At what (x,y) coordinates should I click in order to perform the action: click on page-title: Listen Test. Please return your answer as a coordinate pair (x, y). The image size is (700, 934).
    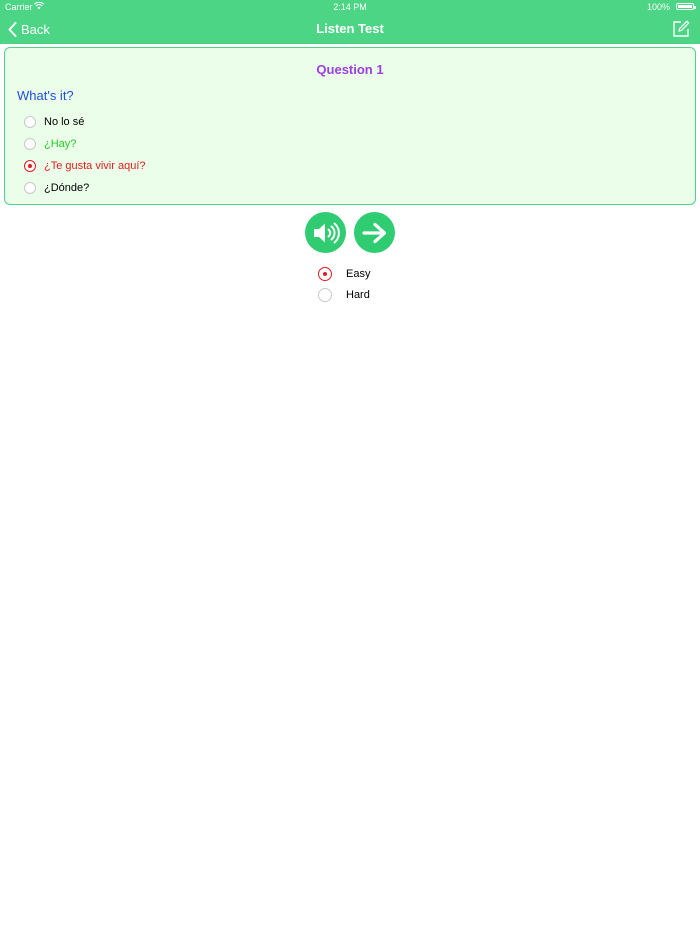
    Looking at the image, I should click on (350, 28).